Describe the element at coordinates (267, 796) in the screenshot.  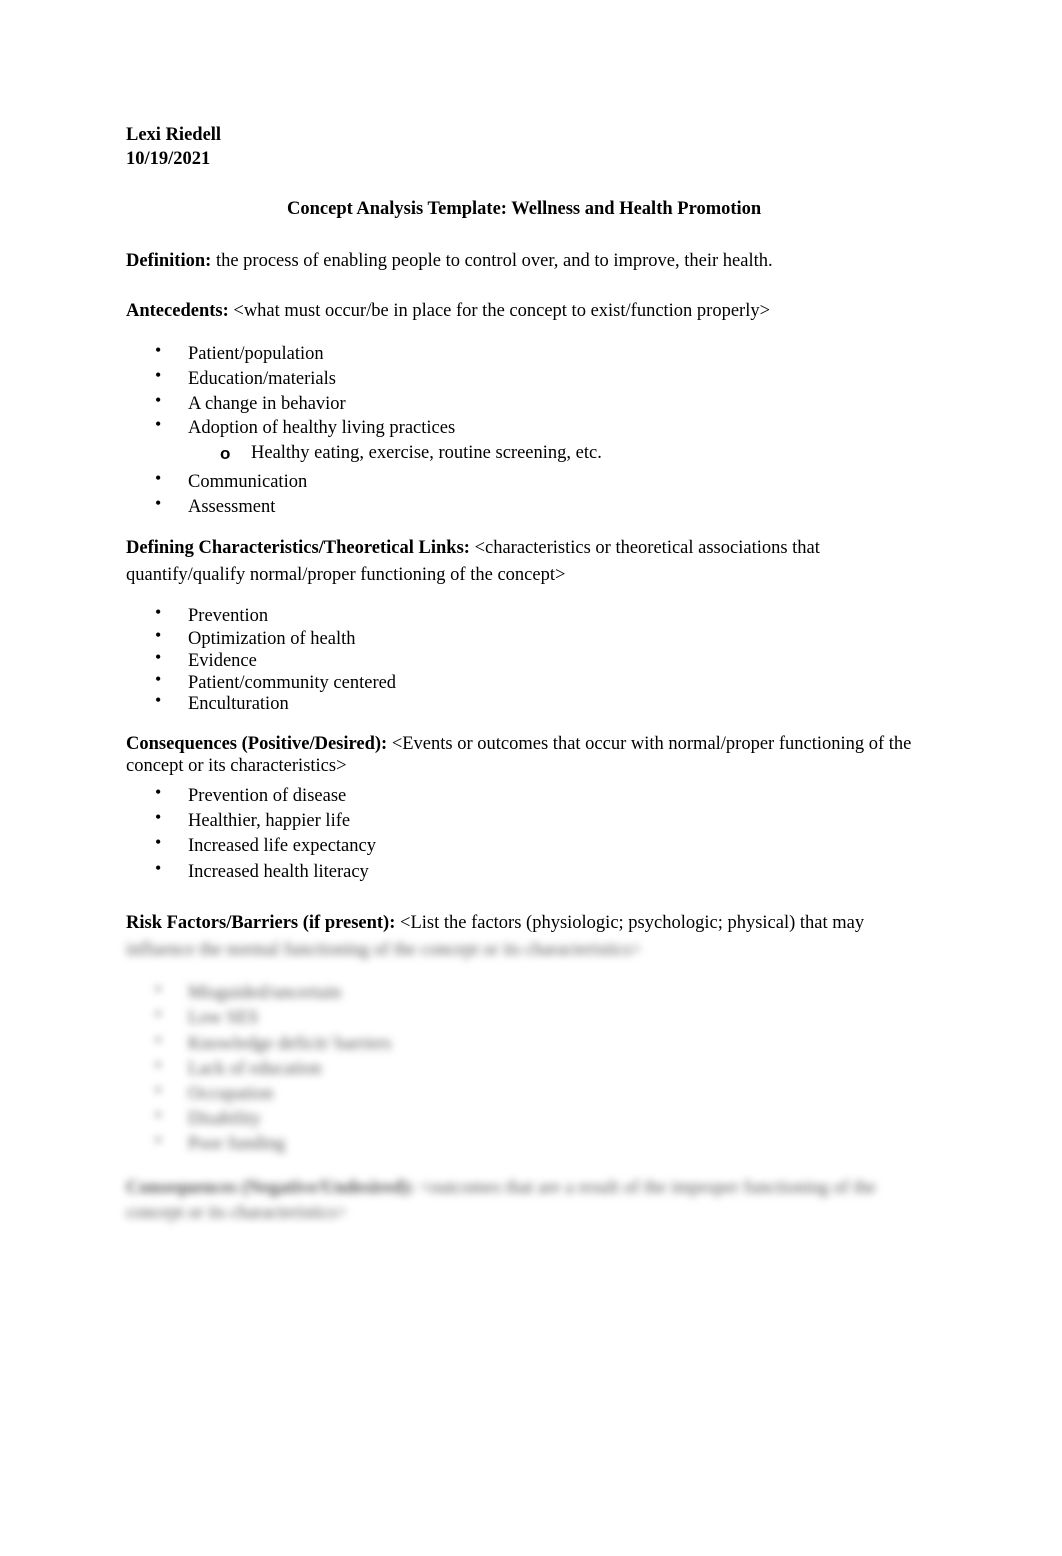
I see `list-item: Prevention of disease` at that location.